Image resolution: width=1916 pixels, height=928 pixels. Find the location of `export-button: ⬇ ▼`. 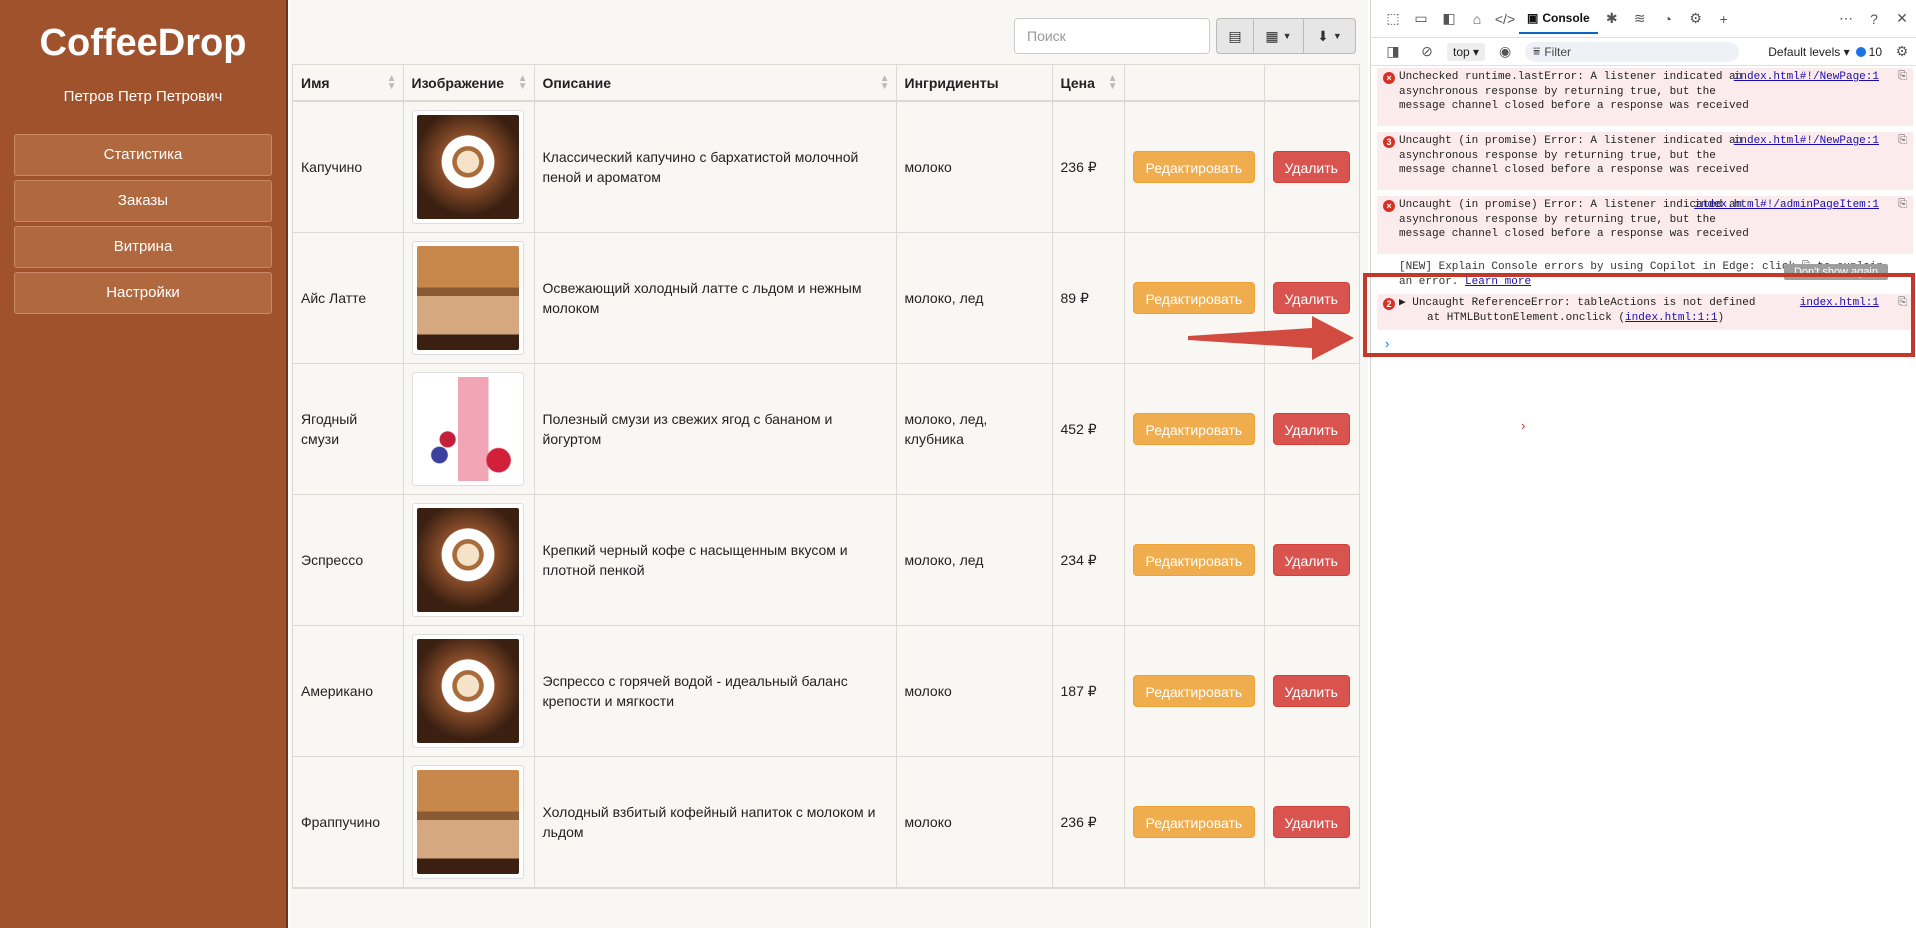

export-button: ⬇ ▼ is located at coordinates (1330, 36).